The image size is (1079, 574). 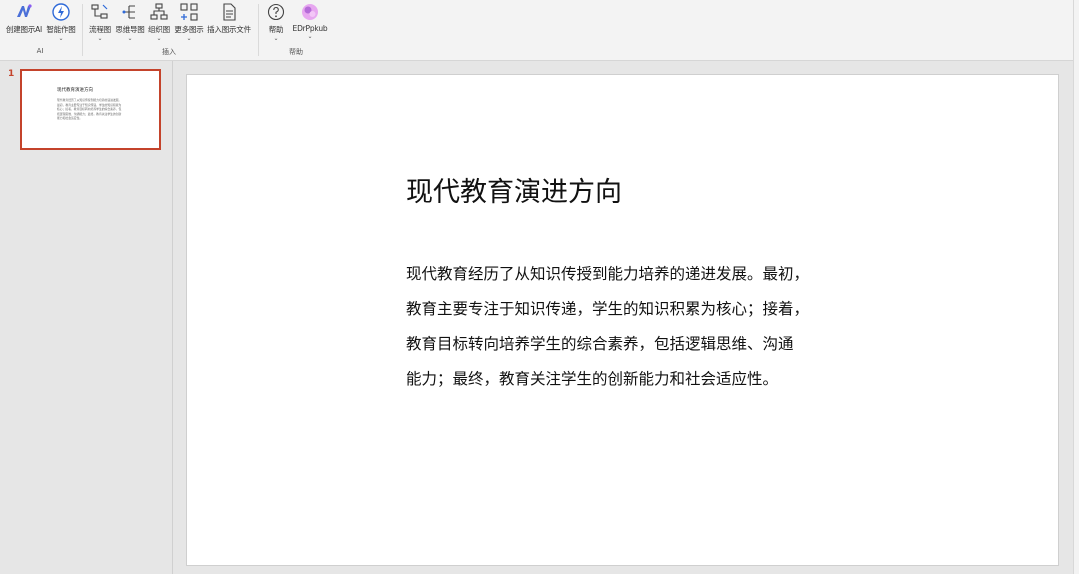 I want to click on ai-sparkle-icon, so click(x=24, y=10).